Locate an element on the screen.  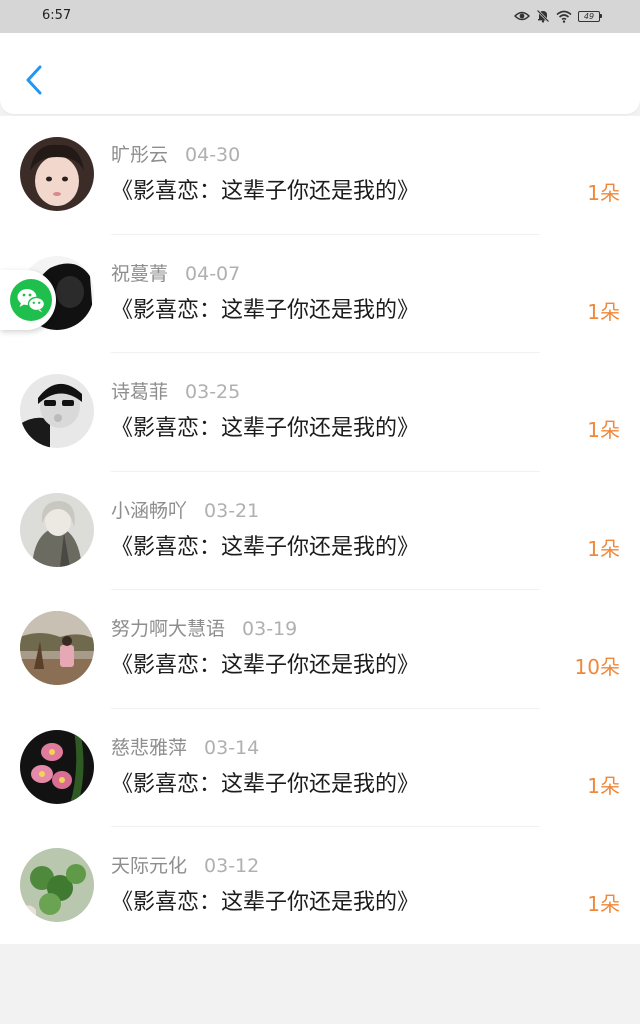
list-item: 慈悲雅萍 03-14 《影喜恋：这辈子你还是我的》 1朵 is located at coordinates (320, 768).